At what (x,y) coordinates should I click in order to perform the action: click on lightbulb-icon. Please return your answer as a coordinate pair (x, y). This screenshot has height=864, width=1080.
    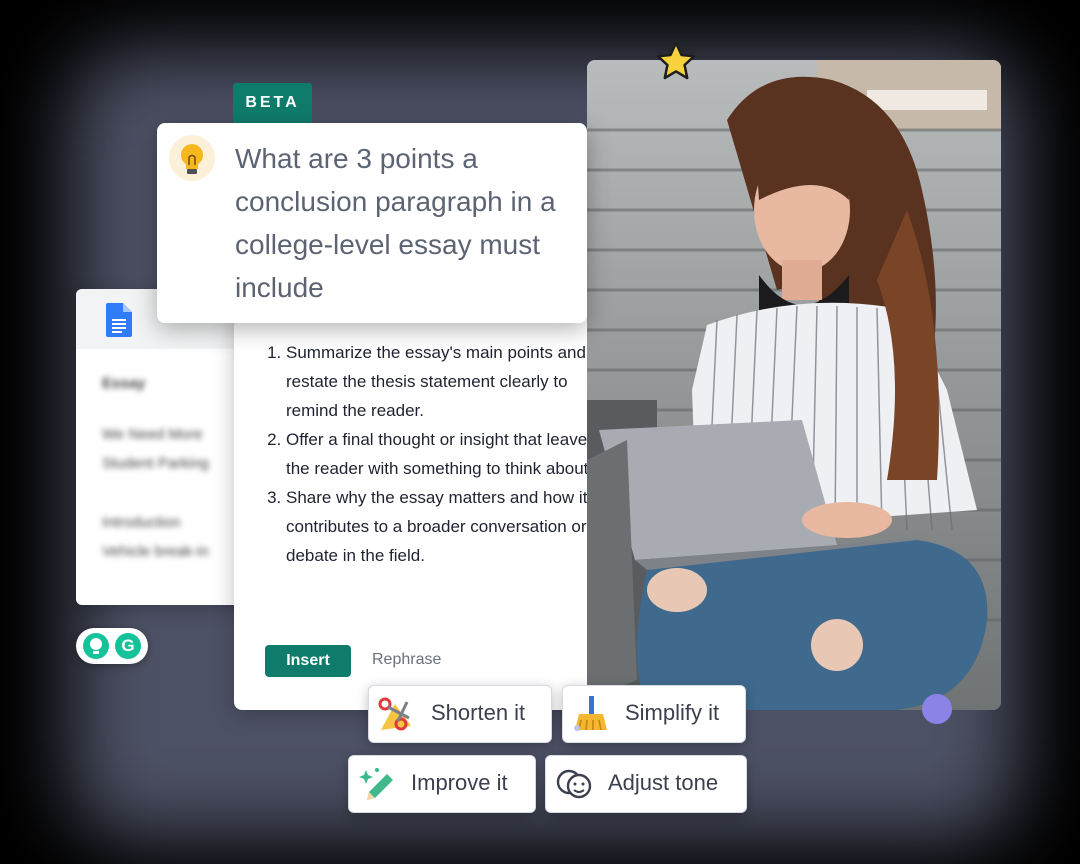
    Looking at the image, I should click on (192, 158).